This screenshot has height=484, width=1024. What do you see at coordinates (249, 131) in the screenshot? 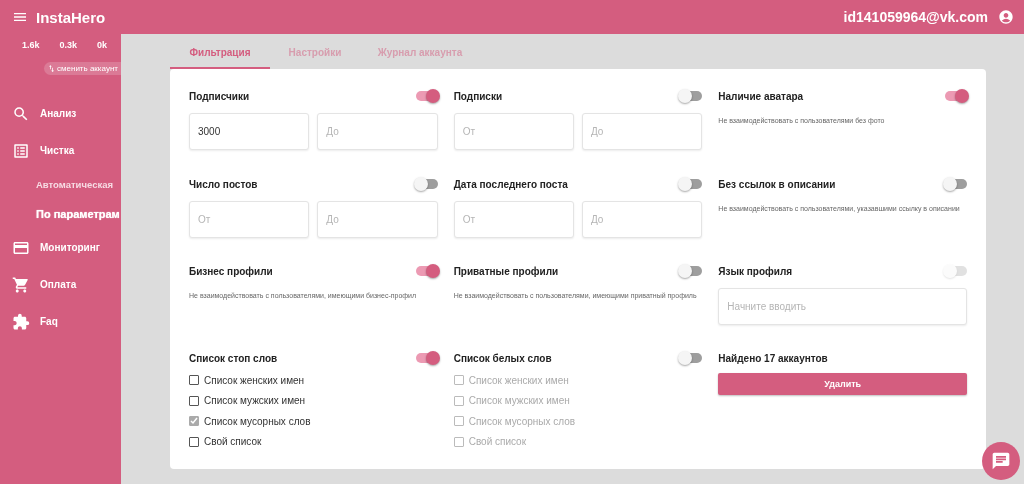
I see `from-field: 3000` at bounding box center [249, 131].